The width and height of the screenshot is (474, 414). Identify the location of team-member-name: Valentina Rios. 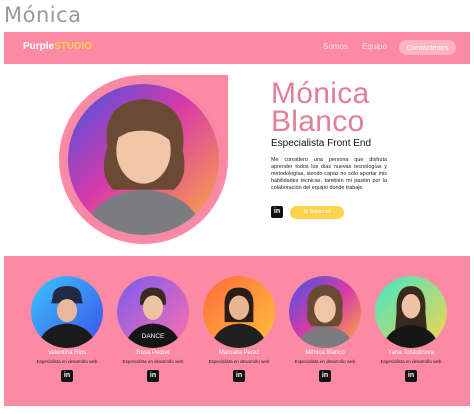
(67, 353).